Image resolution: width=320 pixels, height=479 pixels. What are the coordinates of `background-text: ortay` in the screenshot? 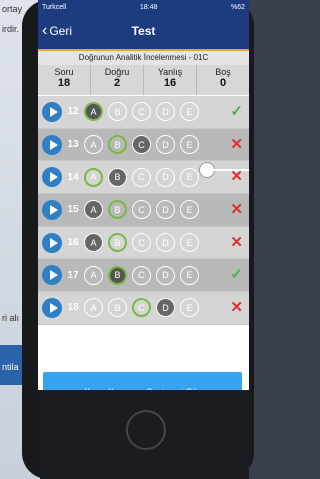 It's located at (12, 9).